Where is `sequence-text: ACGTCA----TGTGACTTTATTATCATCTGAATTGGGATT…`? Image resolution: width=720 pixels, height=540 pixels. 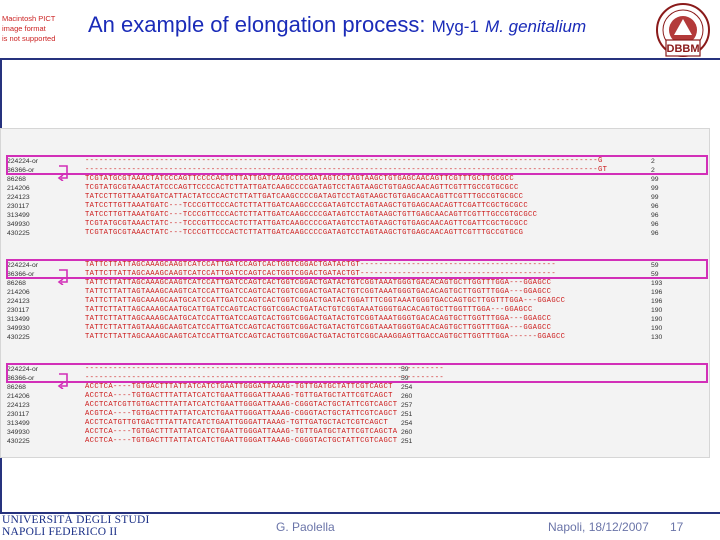
sequence-text: ACGTCA----TGTGACTTTATTATCATCTGAATTGGGATT… is located at coordinates (241, 414).